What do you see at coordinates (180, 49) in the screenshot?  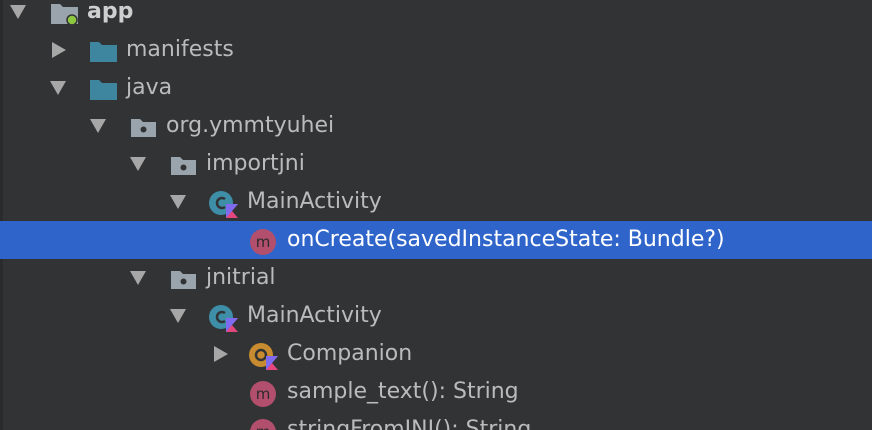 I see `tree-node-label: manifests` at bounding box center [180, 49].